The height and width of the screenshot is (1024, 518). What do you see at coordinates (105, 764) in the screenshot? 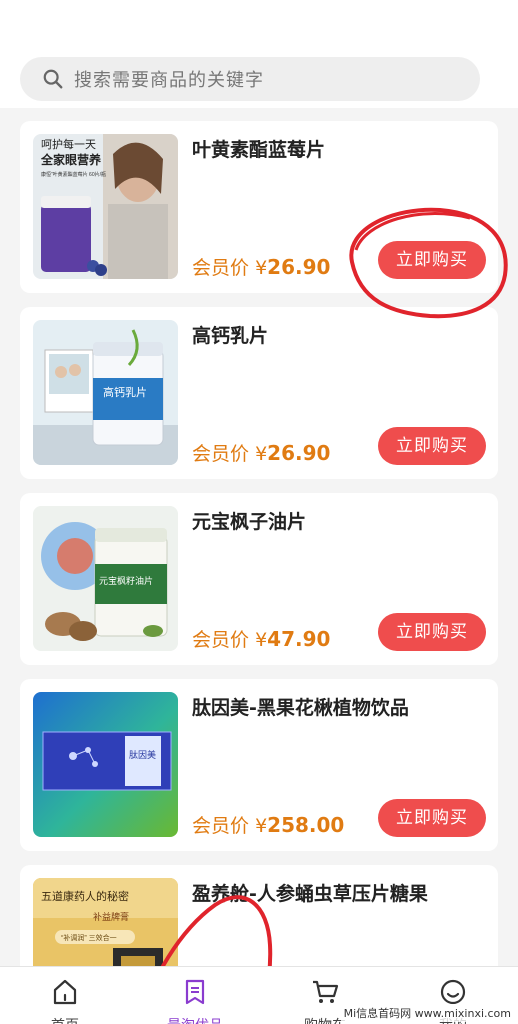
I see `product-image: 肽因美` at bounding box center [105, 764].